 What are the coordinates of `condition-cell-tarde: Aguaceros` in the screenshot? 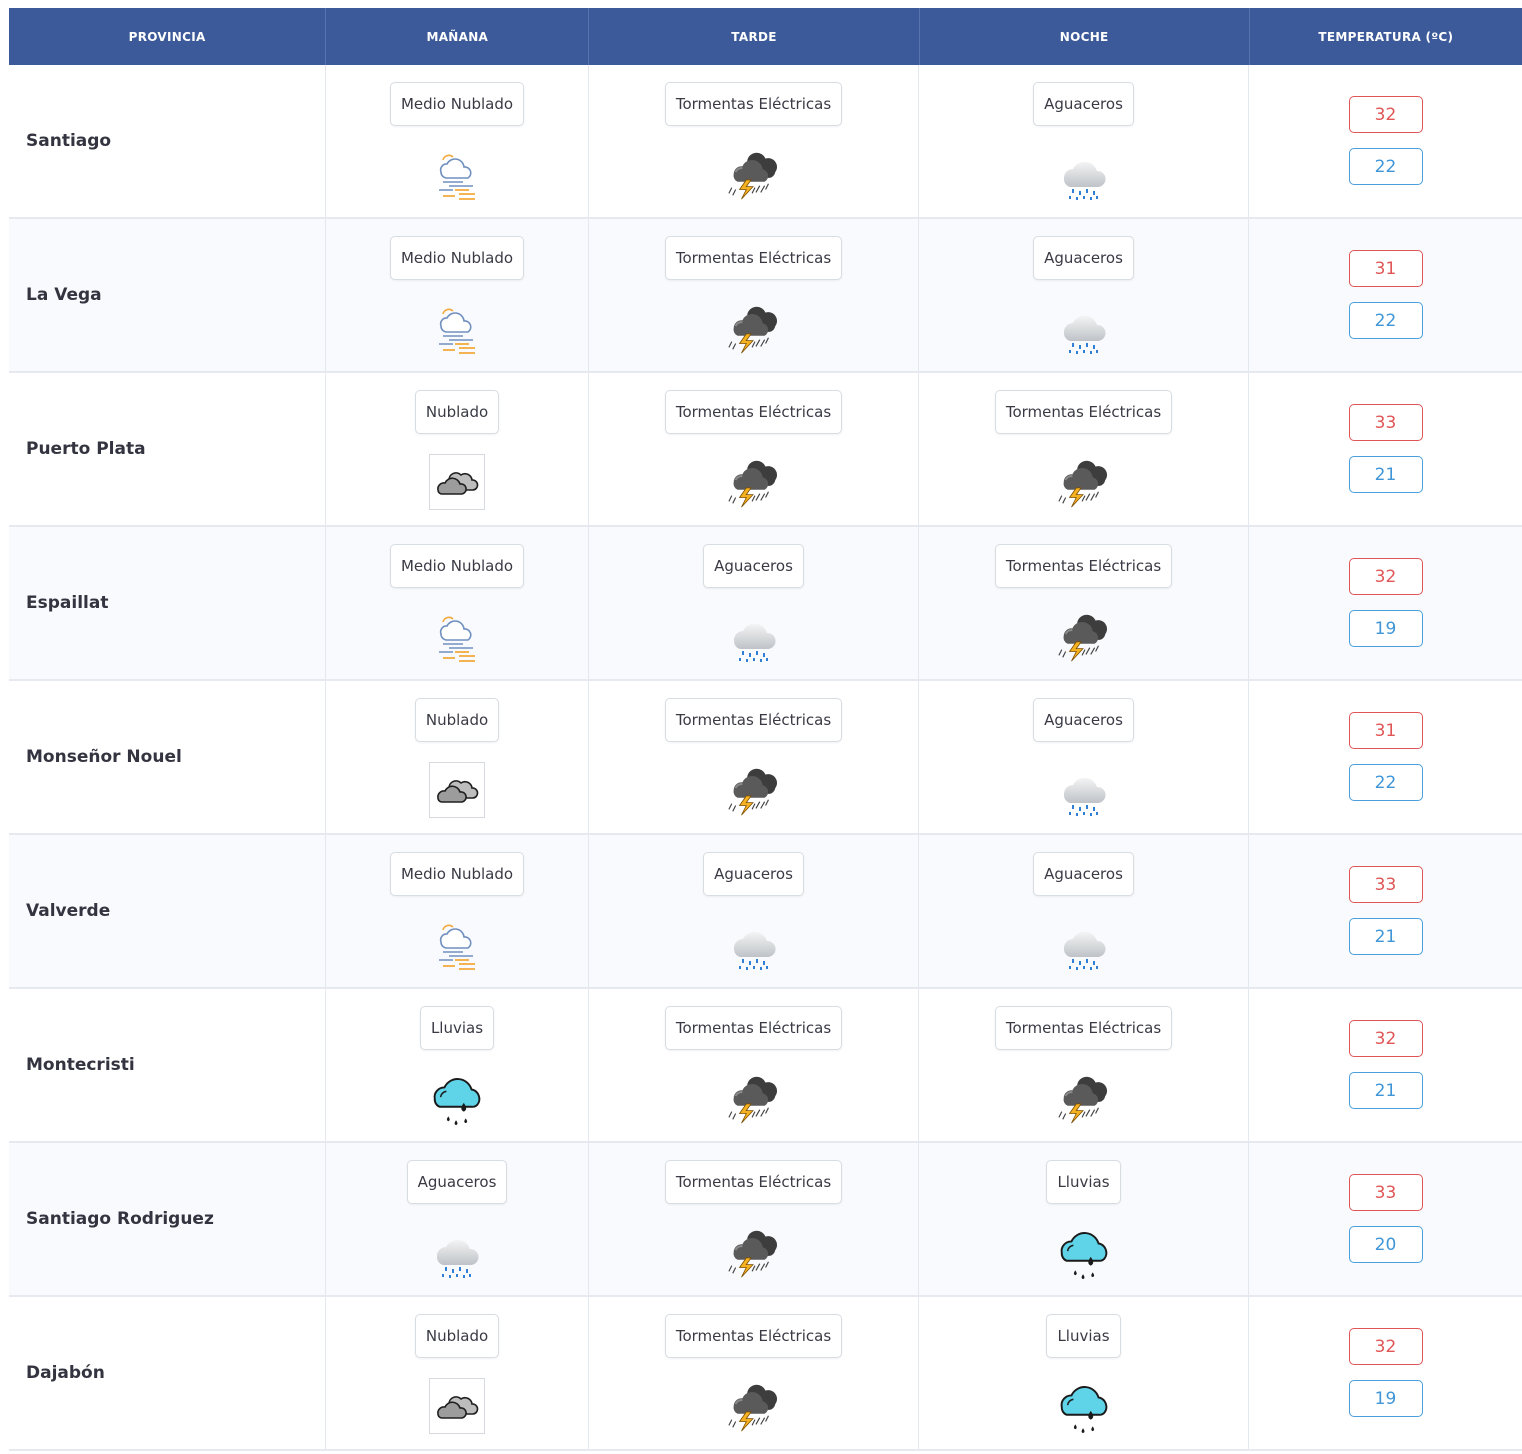 It's located at (754, 603).